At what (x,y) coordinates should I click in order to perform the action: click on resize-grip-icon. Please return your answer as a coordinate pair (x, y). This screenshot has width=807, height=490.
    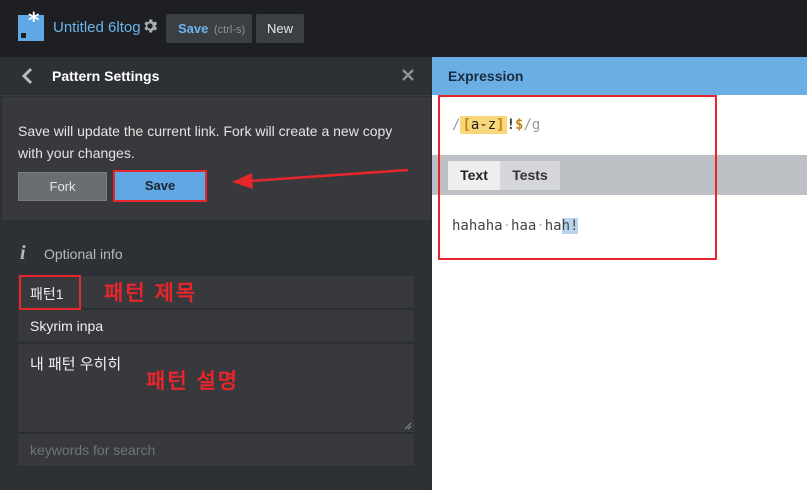
    Looking at the image, I should click on (408, 426).